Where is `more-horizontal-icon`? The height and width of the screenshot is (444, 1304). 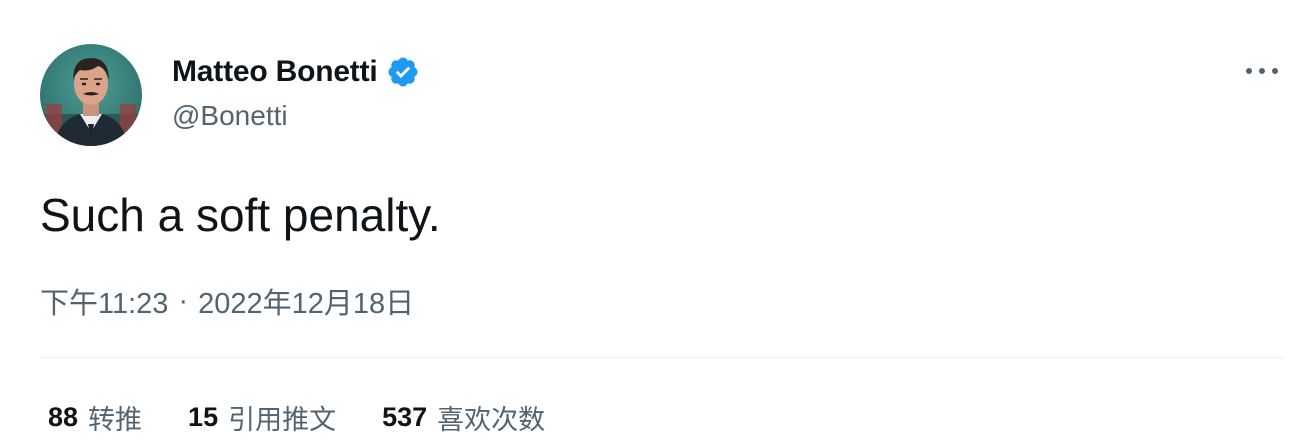
more-horizontal-icon is located at coordinates (1262, 71).